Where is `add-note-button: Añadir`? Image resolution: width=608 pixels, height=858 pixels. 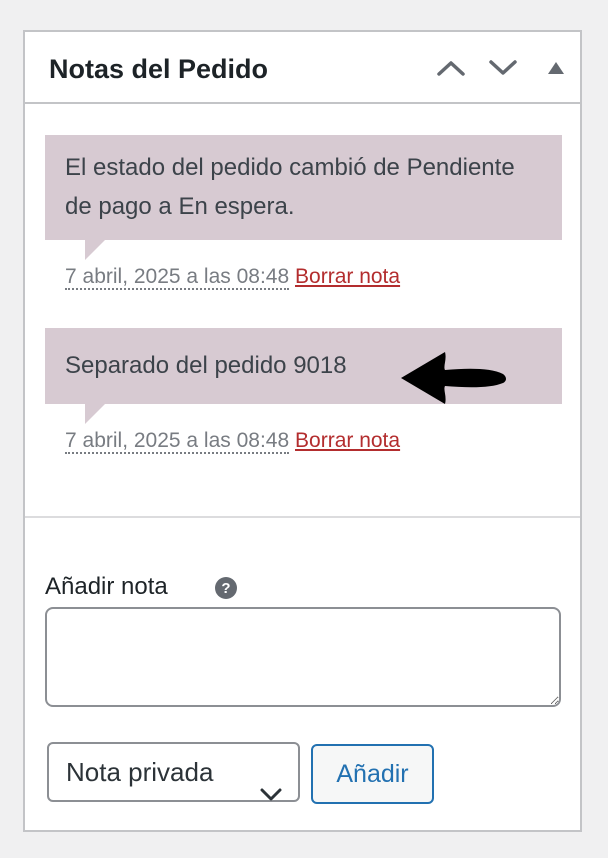 add-note-button: Añadir is located at coordinates (372, 774).